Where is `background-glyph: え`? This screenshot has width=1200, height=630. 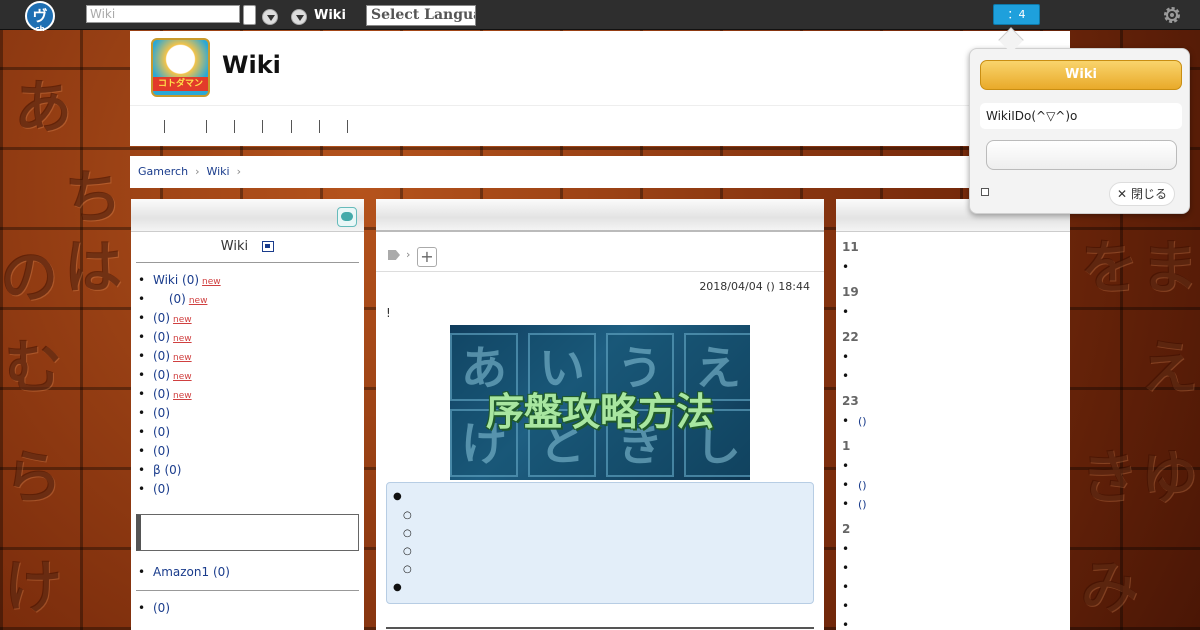 background-glyph: え is located at coordinates (1169, 367).